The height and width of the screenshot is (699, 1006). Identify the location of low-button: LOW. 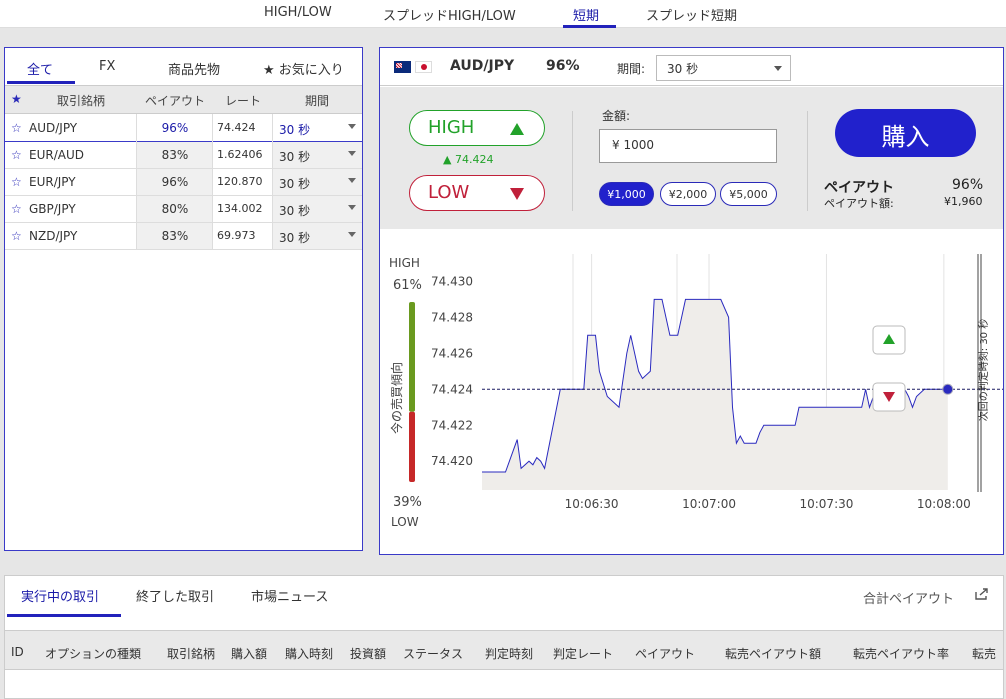
(477, 193).